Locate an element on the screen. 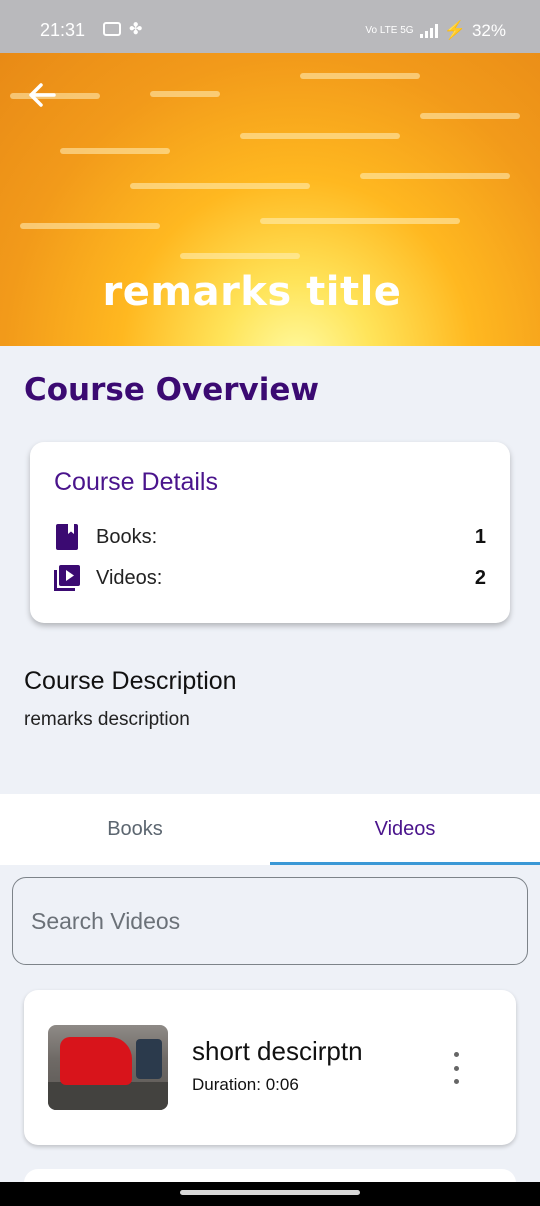 Image resolution: width=540 pixels, height=1206 pixels. videos-label: Videos: is located at coordinates (129, 577).